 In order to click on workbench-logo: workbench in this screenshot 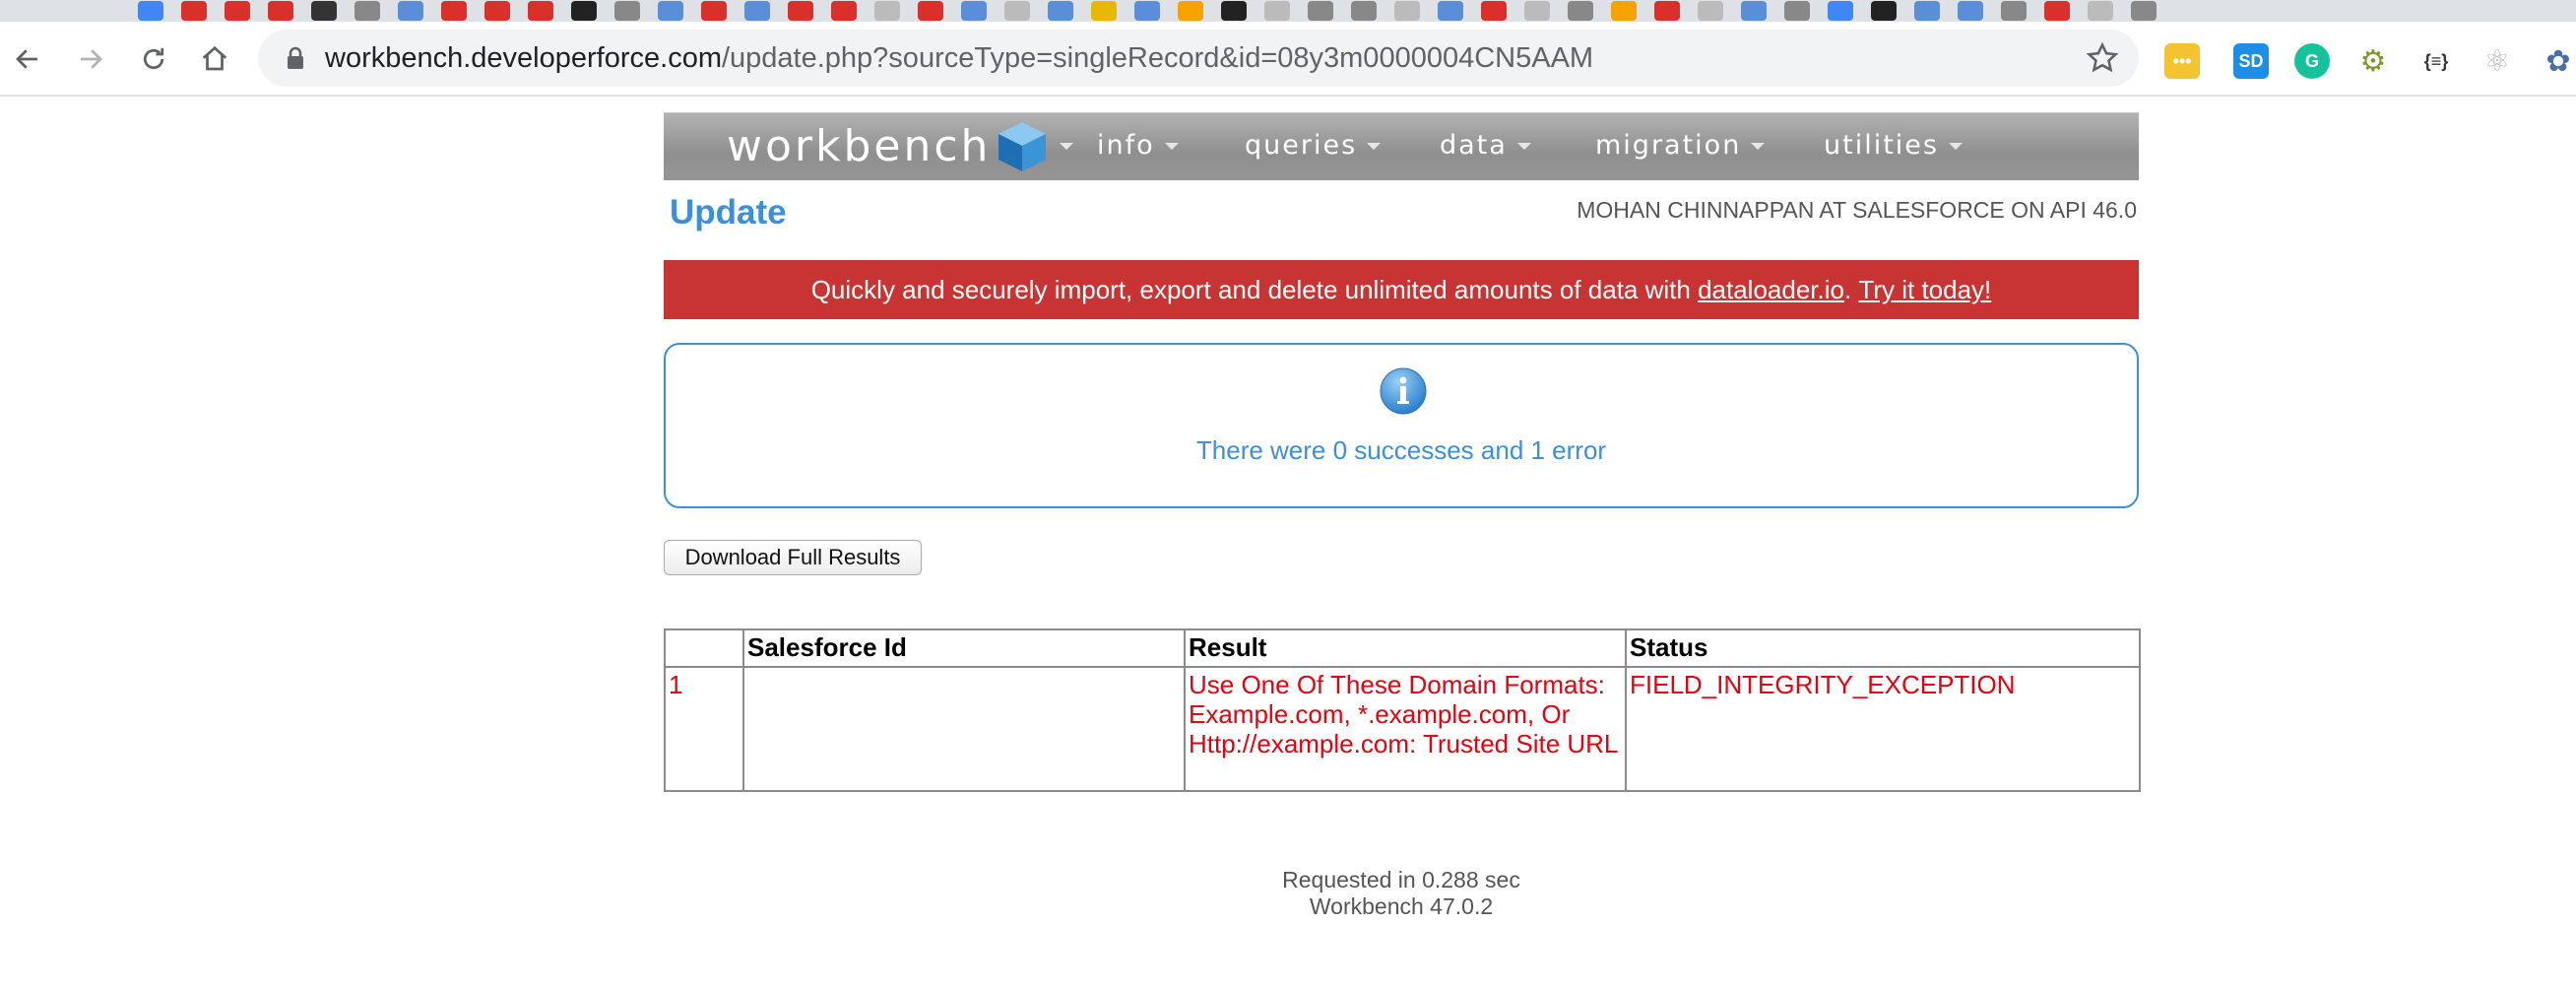, I will do `click(900, 145)`.